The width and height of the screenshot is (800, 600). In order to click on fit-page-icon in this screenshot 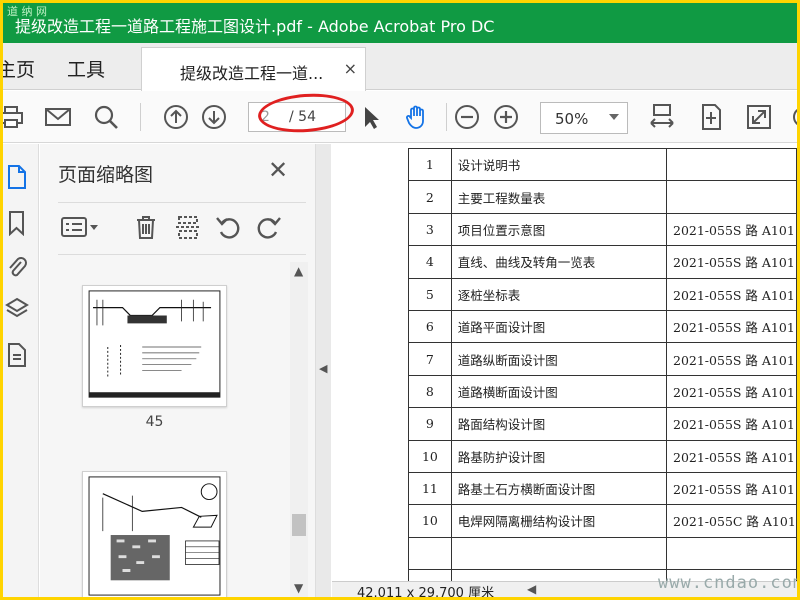, I will do `click(711, 117)`.